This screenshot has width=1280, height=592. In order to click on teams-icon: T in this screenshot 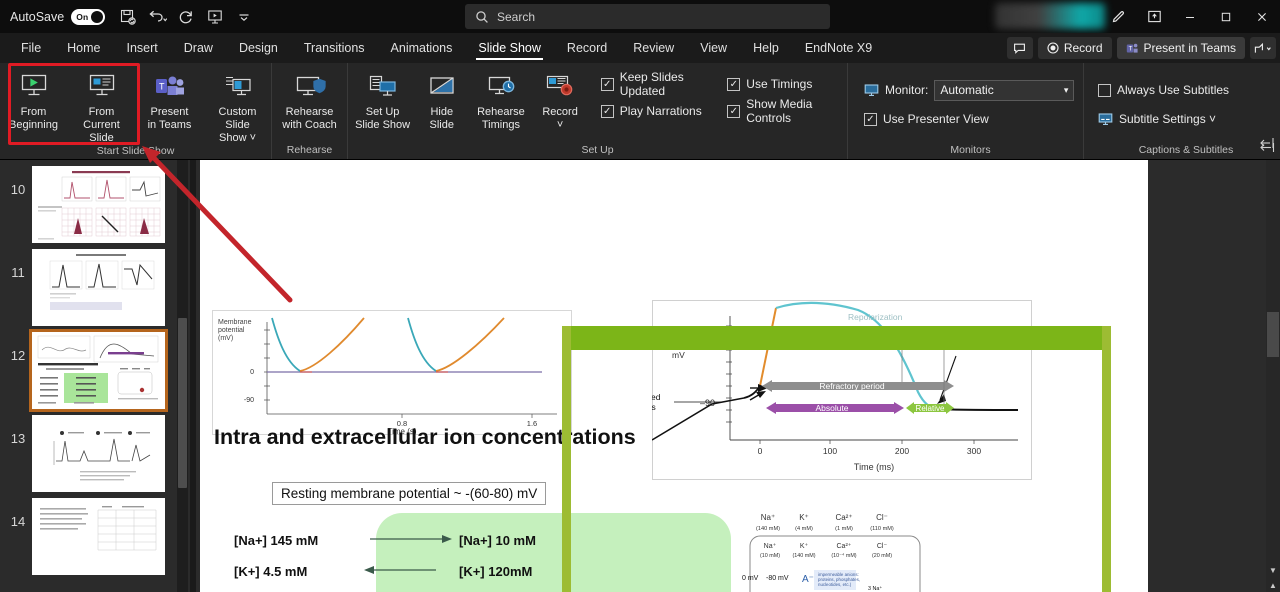, I will do `click(1132, 48)`.